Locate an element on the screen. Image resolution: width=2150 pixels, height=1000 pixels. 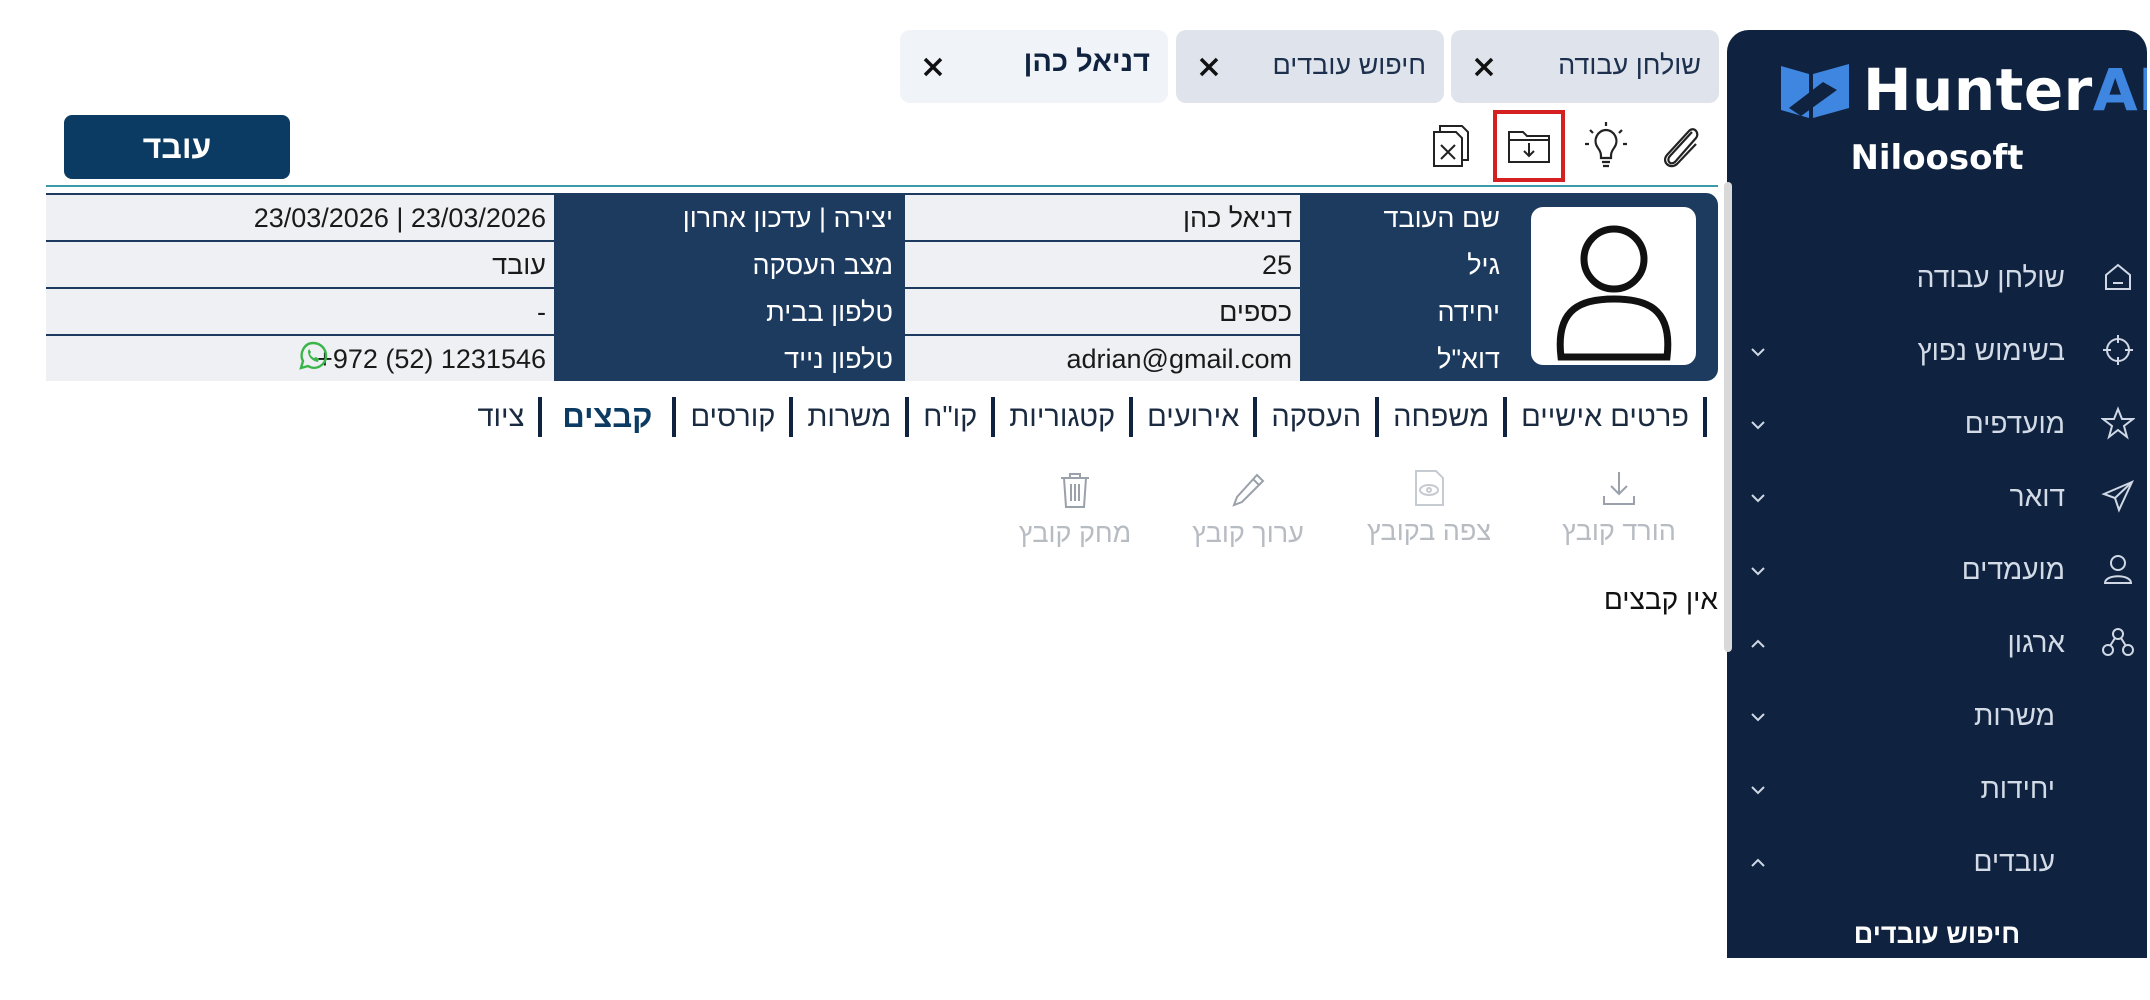
org-icon is located at coordinates (2118, 642).